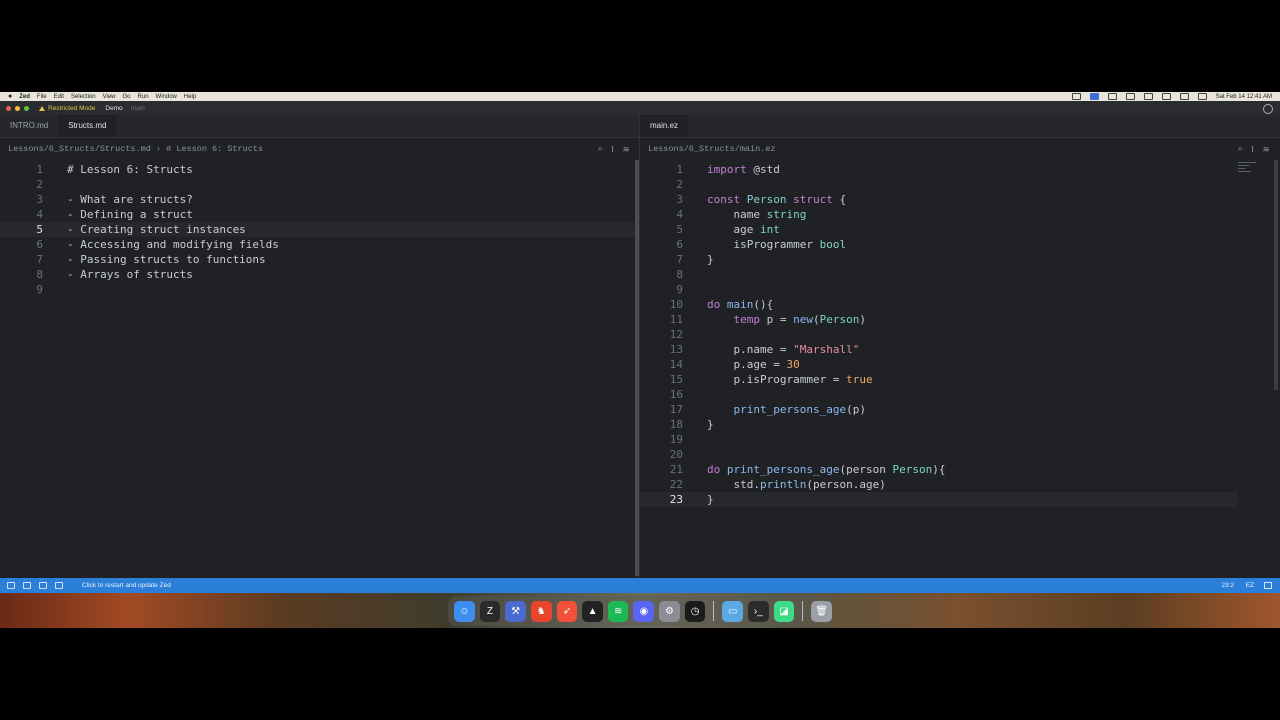 The height and width of the screenshot is (720, 1280). Describe the element at coordinates (317, 169) in the screenshot. I see `code-line: 1 # Lesson 6: Structs` at that location.